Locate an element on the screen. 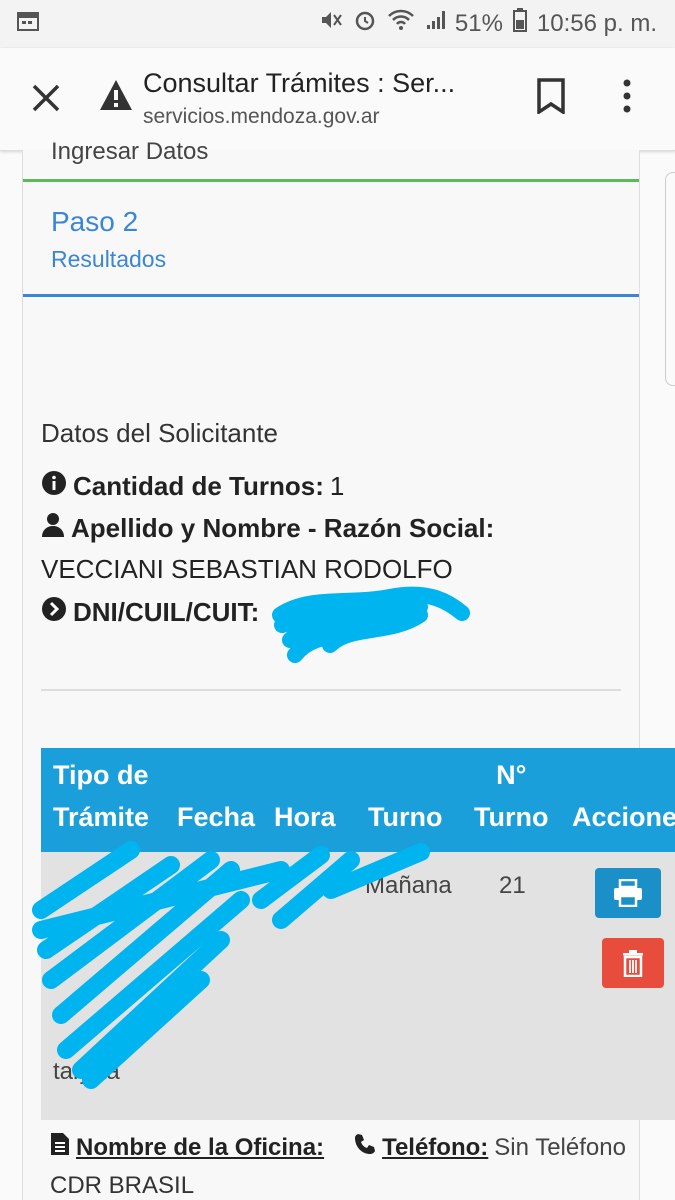  col-nro-line2: Turno is located at coordinates (511, 817).